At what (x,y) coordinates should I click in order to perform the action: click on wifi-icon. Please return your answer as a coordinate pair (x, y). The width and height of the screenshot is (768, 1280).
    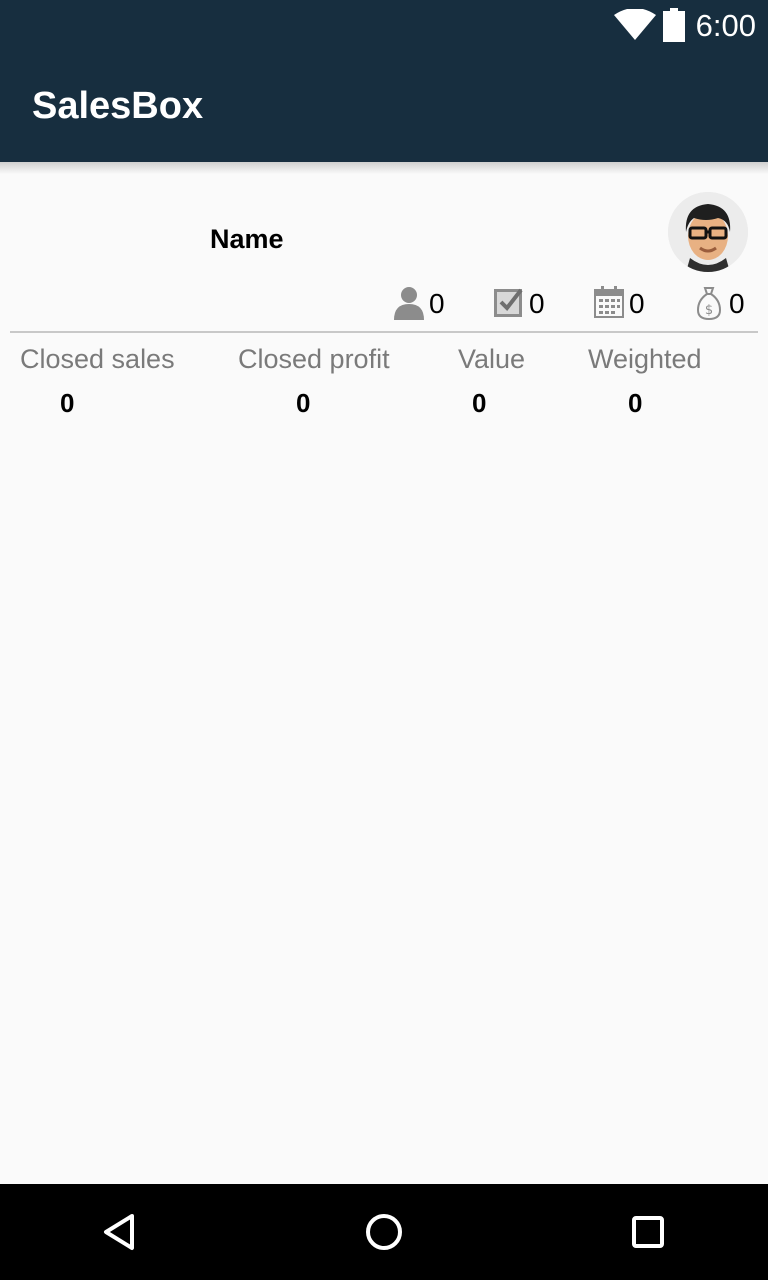
    Looking at the image, I should click on (635, 24).